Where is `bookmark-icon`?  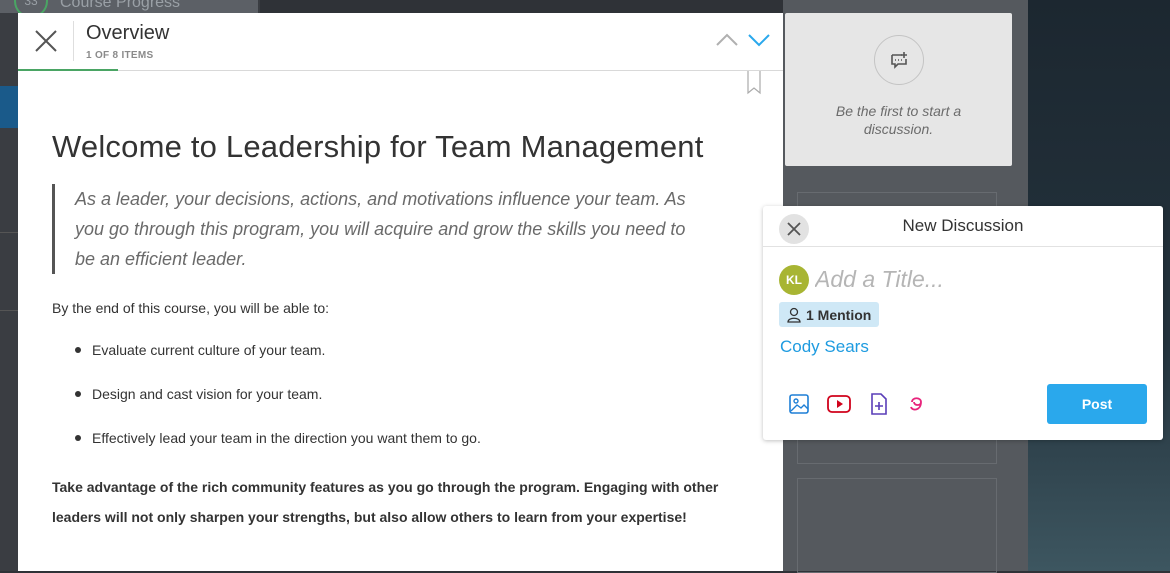 bookmark-icon is located at coordinates (754, 83).